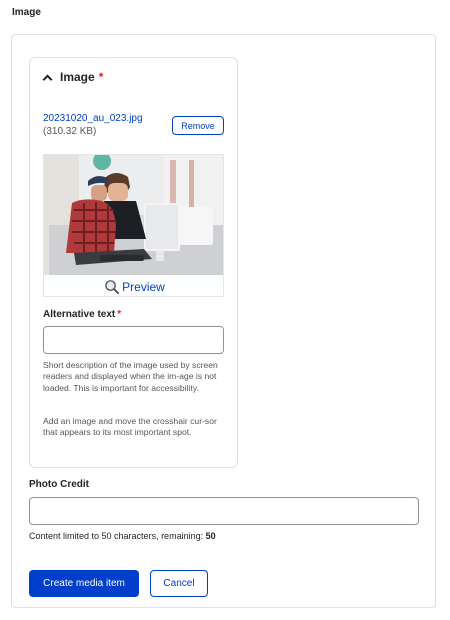 This screenshot has height=620, width=450. Describe the element at coordinates (179, 583) in the screenshot. I see `cancel-button: Cancel` at that location.